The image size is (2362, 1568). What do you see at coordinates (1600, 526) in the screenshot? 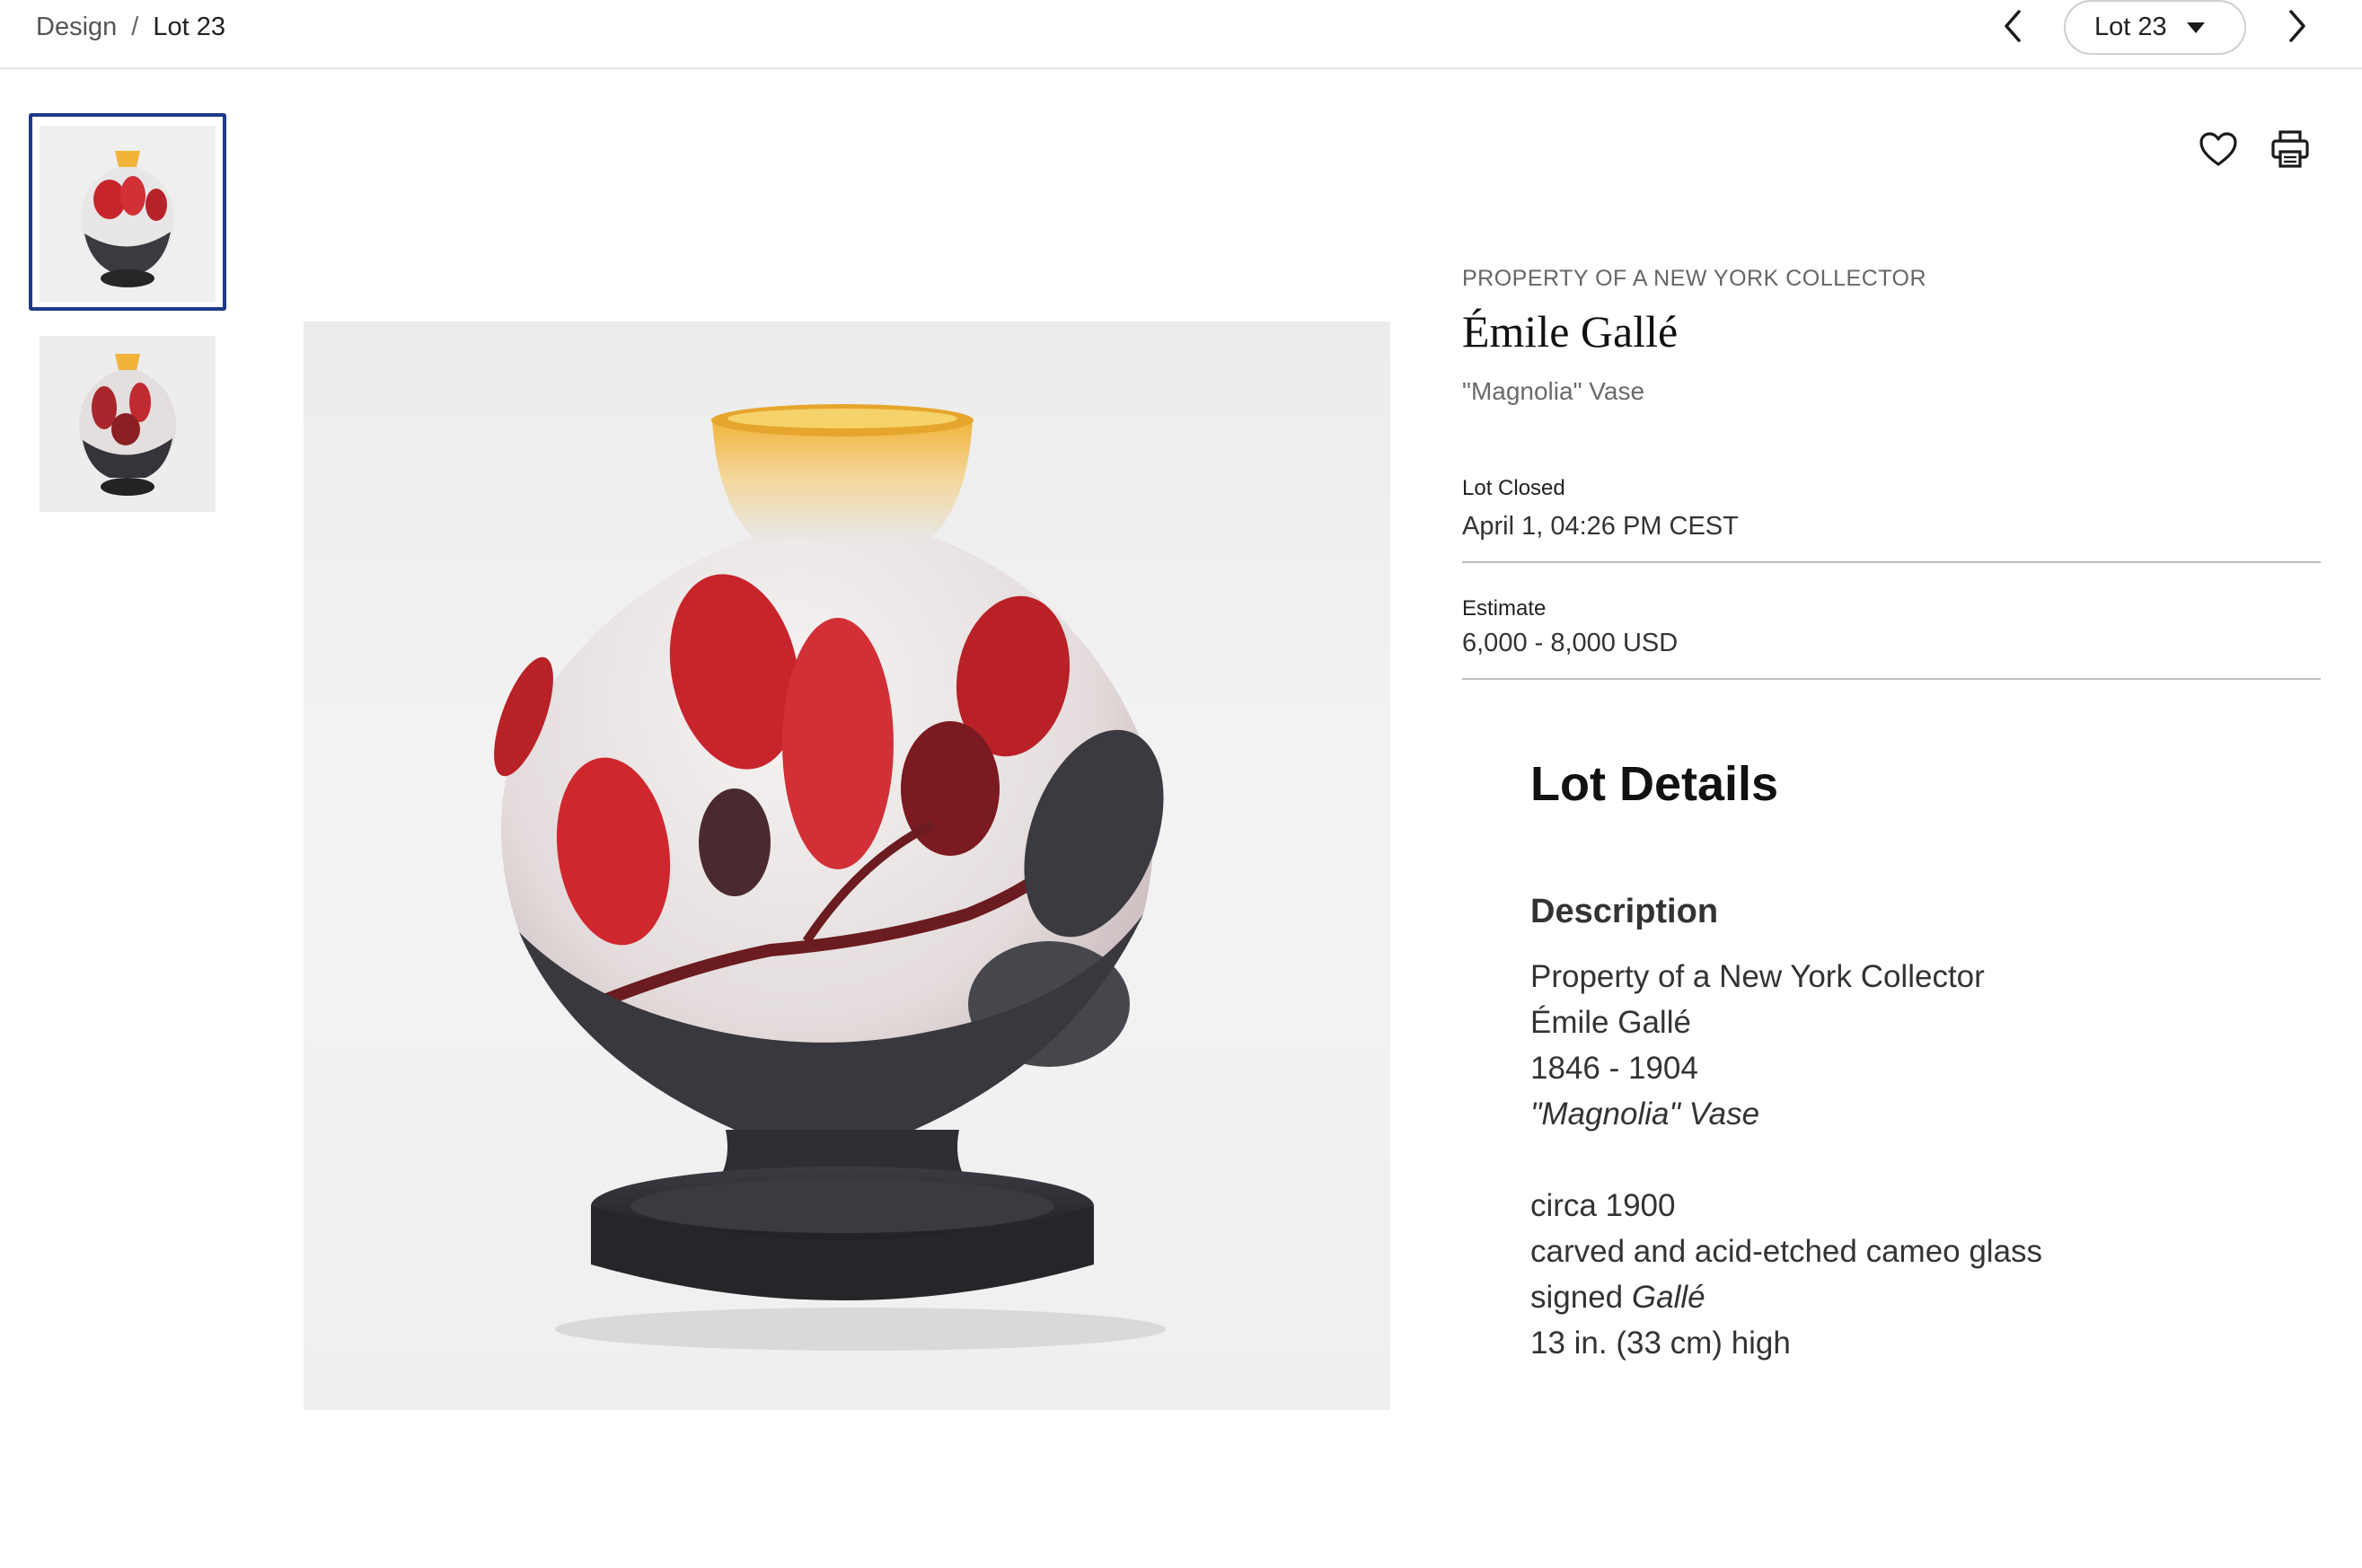
I see `lot-closed-datetime: April 1, 04:26 PM CEST` at bounding box center [1600, 526].